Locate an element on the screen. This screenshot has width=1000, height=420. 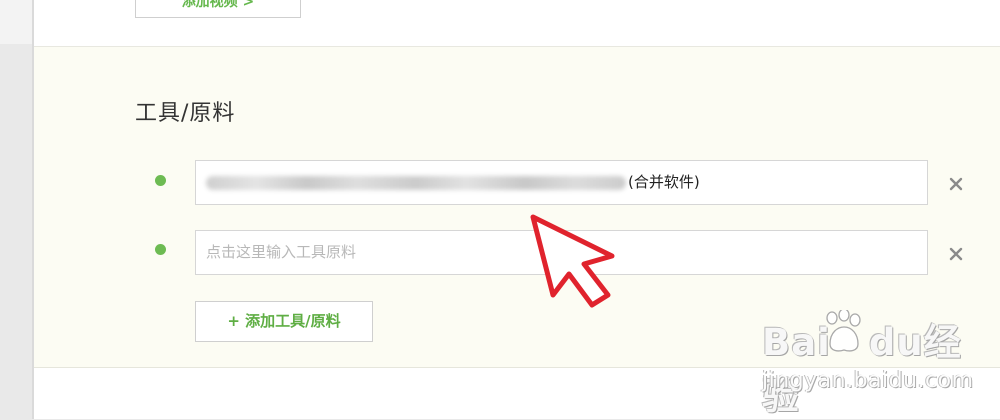
baidu-jingyan-watermark: Bai du经验 jingyan.baidu.com is located at coordinates (877, 364).